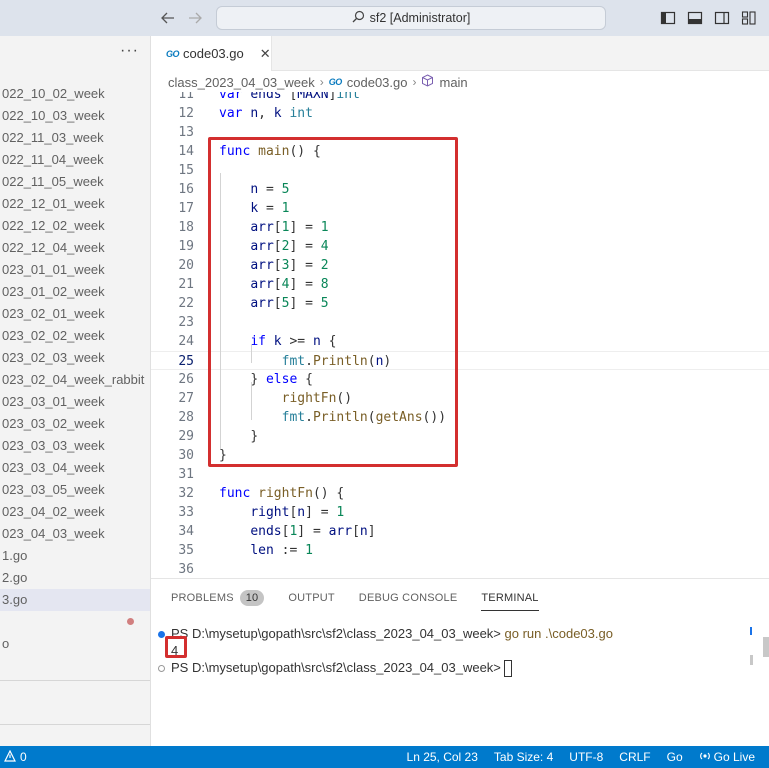  Describe the element at coordinates (75, 116) in the screenshot. I see `folder-item: 022_10_03_week` at that location.